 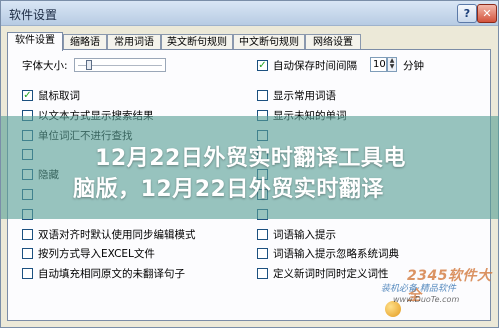 I want to click on slider-thumb, so click(x=88, y=65).